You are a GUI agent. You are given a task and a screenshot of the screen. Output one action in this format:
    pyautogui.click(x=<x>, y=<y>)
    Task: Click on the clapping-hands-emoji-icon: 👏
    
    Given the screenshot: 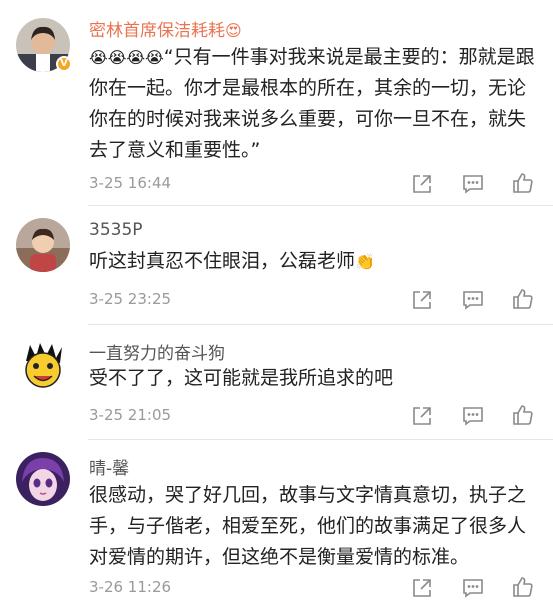 What is the action you would take?
    pyautogui.click(x=365, y=261)
    